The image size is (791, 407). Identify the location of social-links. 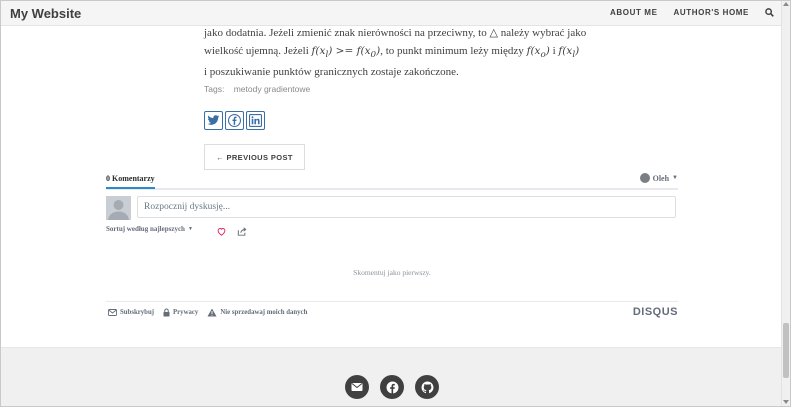
(397, 387).